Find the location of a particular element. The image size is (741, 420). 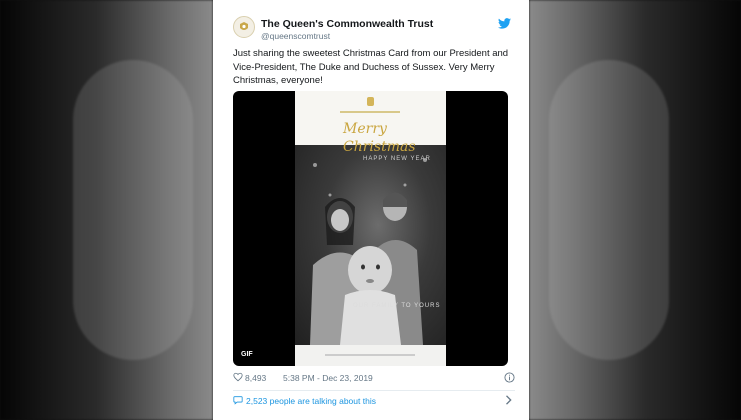

chevron-right-icon is located at coordinates (509, 400).